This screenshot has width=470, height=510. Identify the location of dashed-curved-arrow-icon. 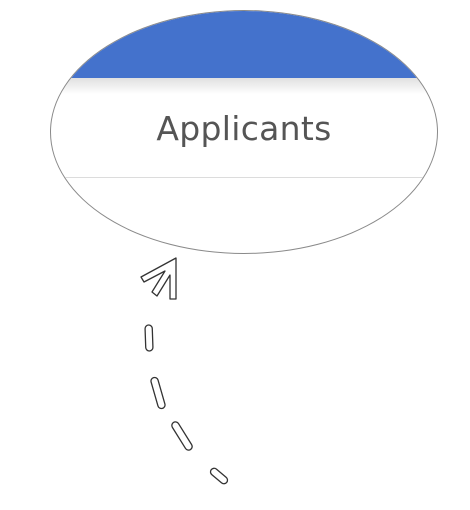
(184, 371).